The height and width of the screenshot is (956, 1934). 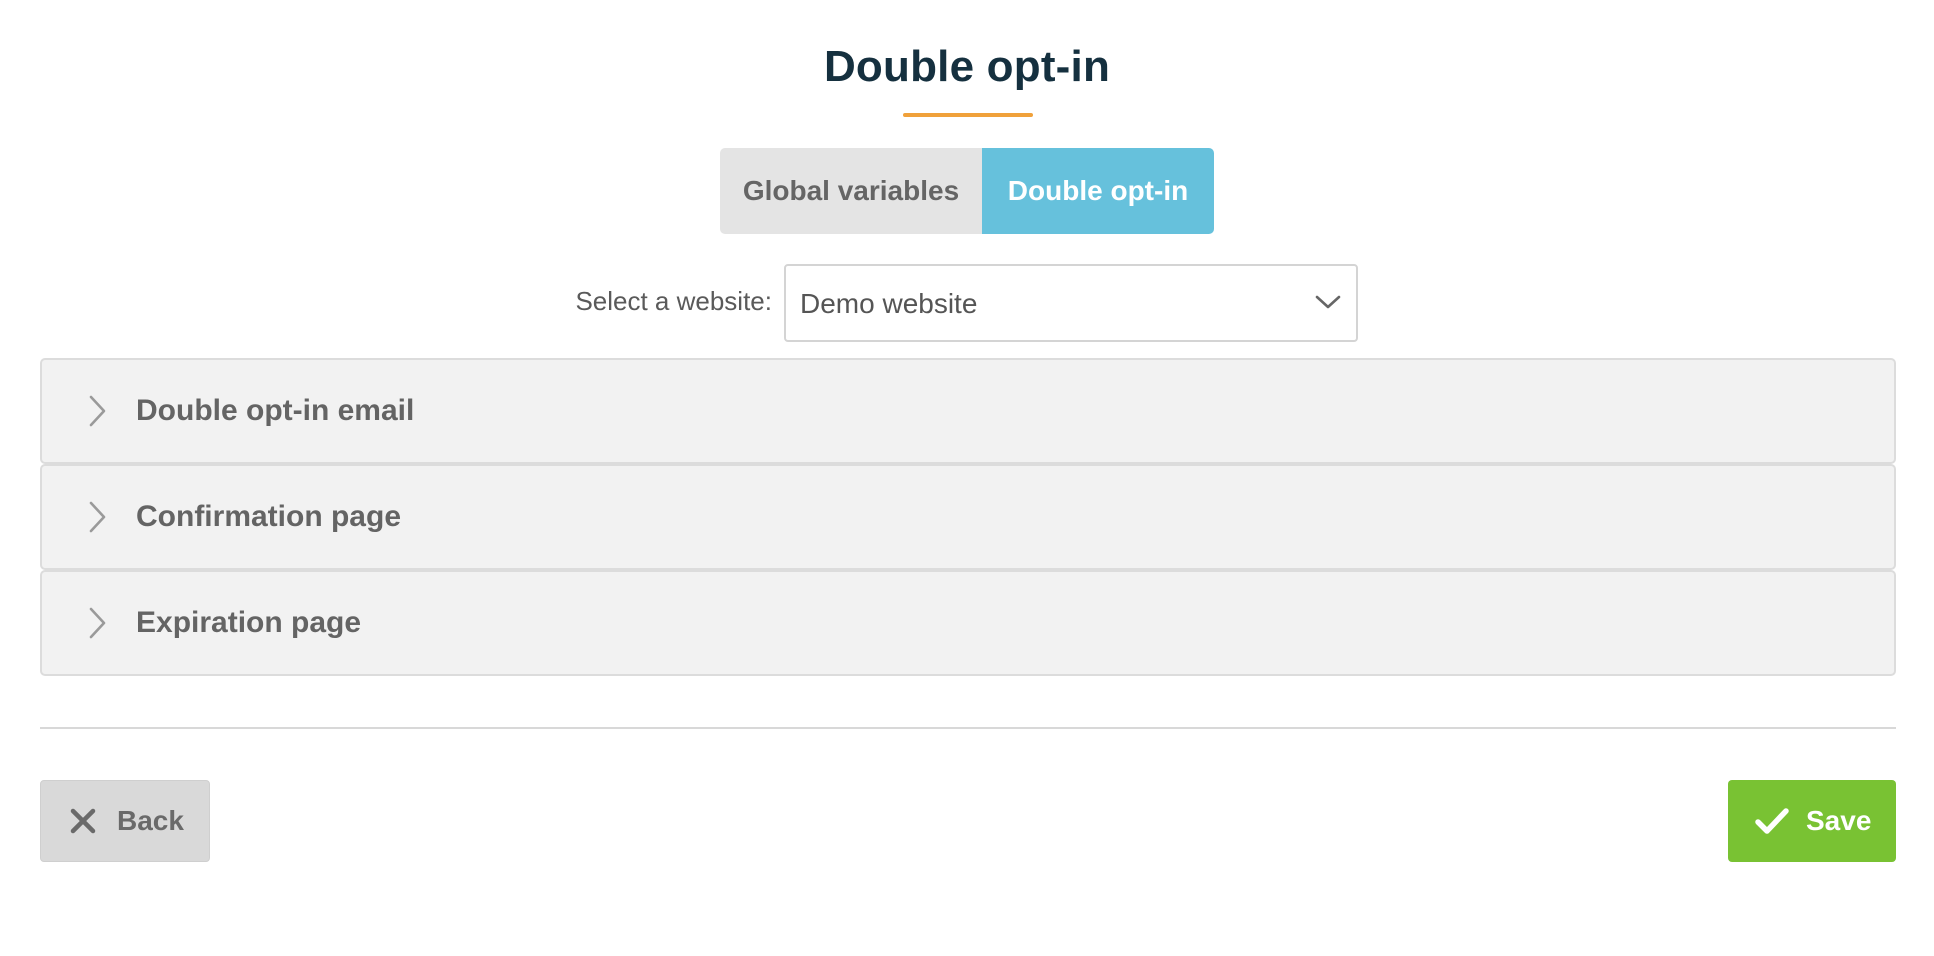 I want to click on website-select-label: Select a website:, so click(x=673, y=301).